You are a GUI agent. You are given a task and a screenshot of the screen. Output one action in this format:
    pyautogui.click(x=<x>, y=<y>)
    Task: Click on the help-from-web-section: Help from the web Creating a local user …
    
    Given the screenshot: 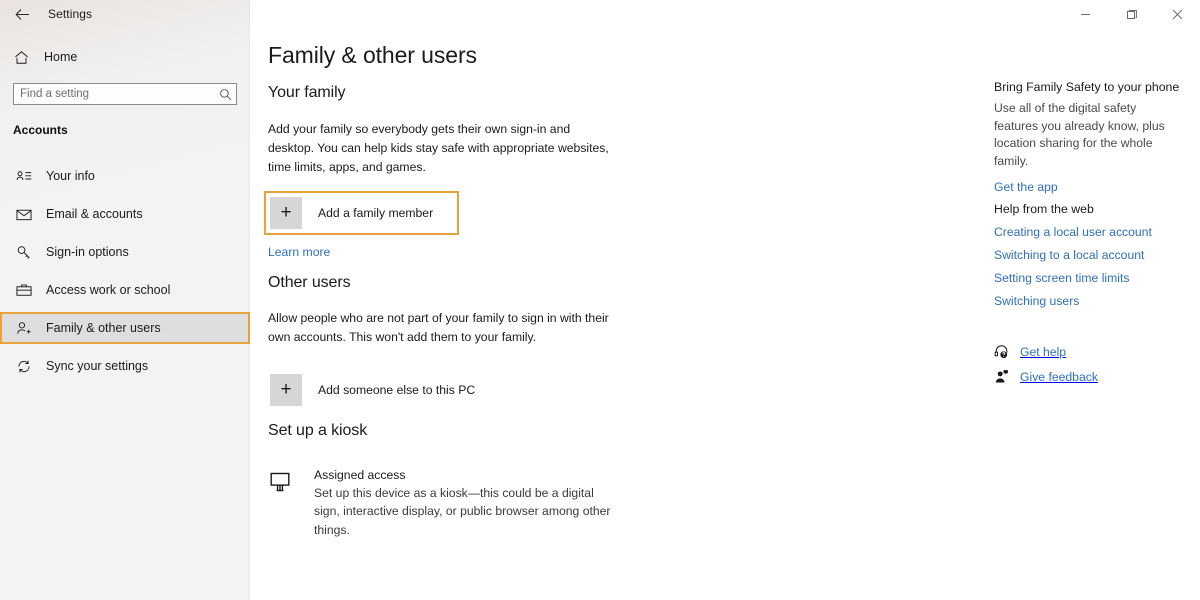 What is the action you would take?
    pyautogui.click(x=1073, y=255)
    